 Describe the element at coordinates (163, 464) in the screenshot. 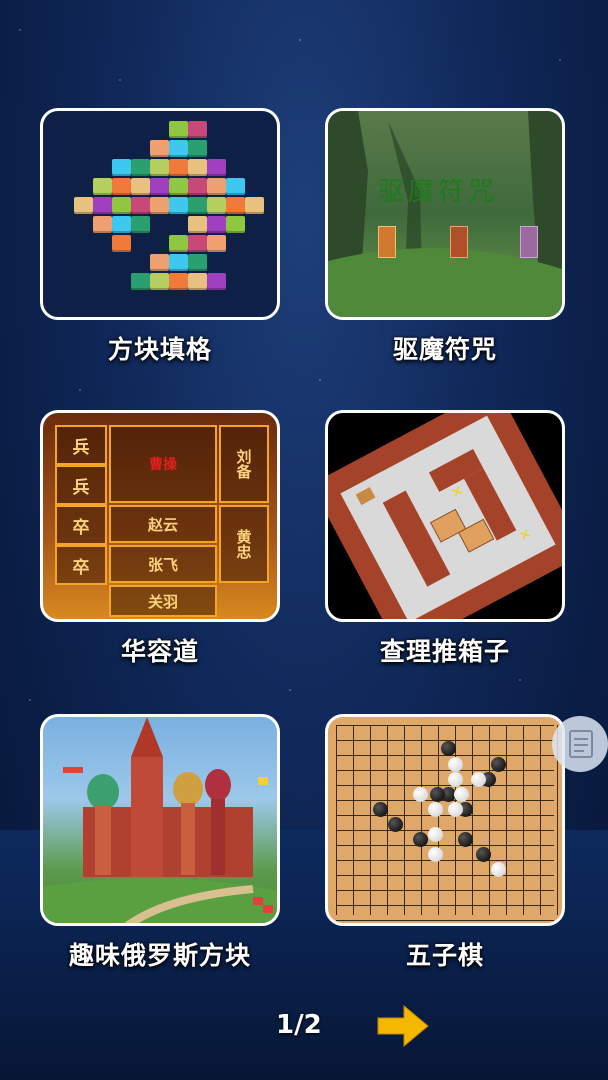

I see `piece-caocao: 曹操` at that location.